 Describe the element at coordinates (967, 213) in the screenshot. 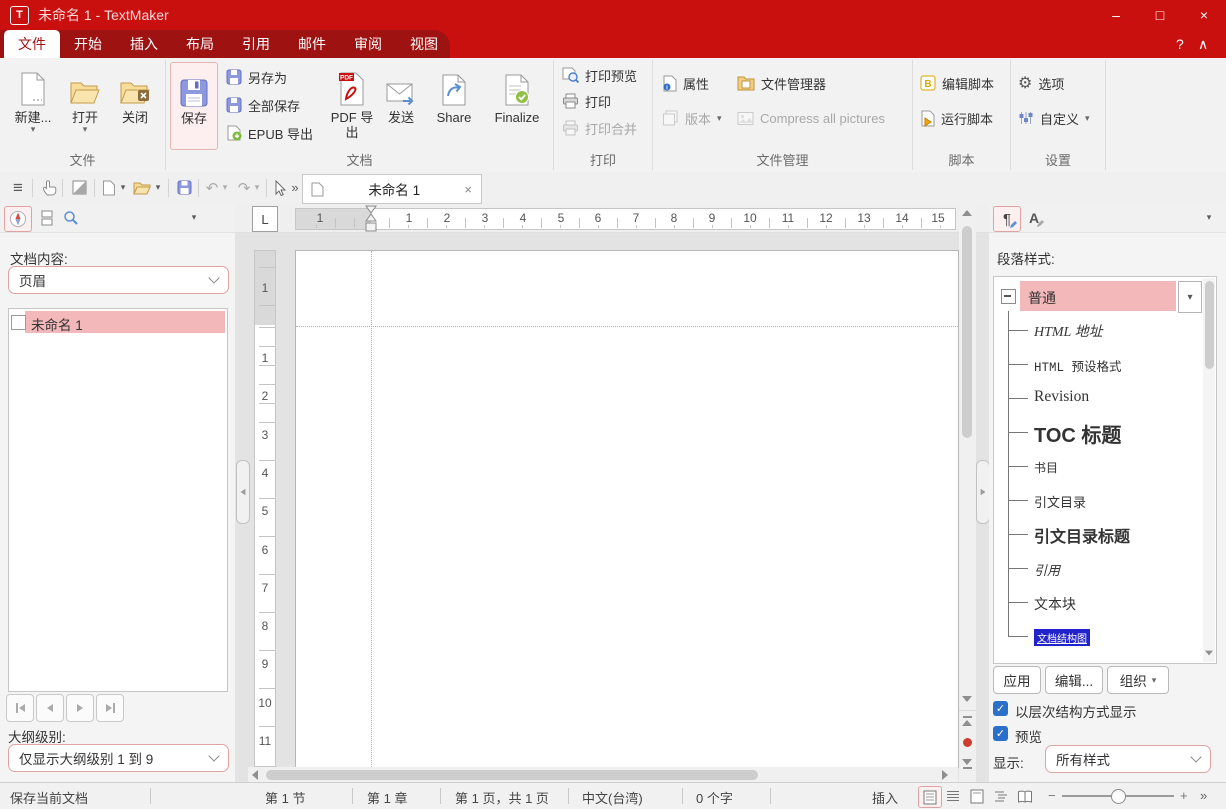

I see `scroll-up-icon` at that location.